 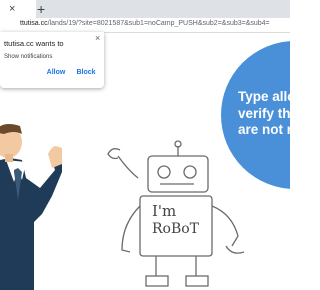 What do you see at coordinates (56, 73) in the screenshot?
I see `allow-button: Allow` at bounding box center [56, 73].